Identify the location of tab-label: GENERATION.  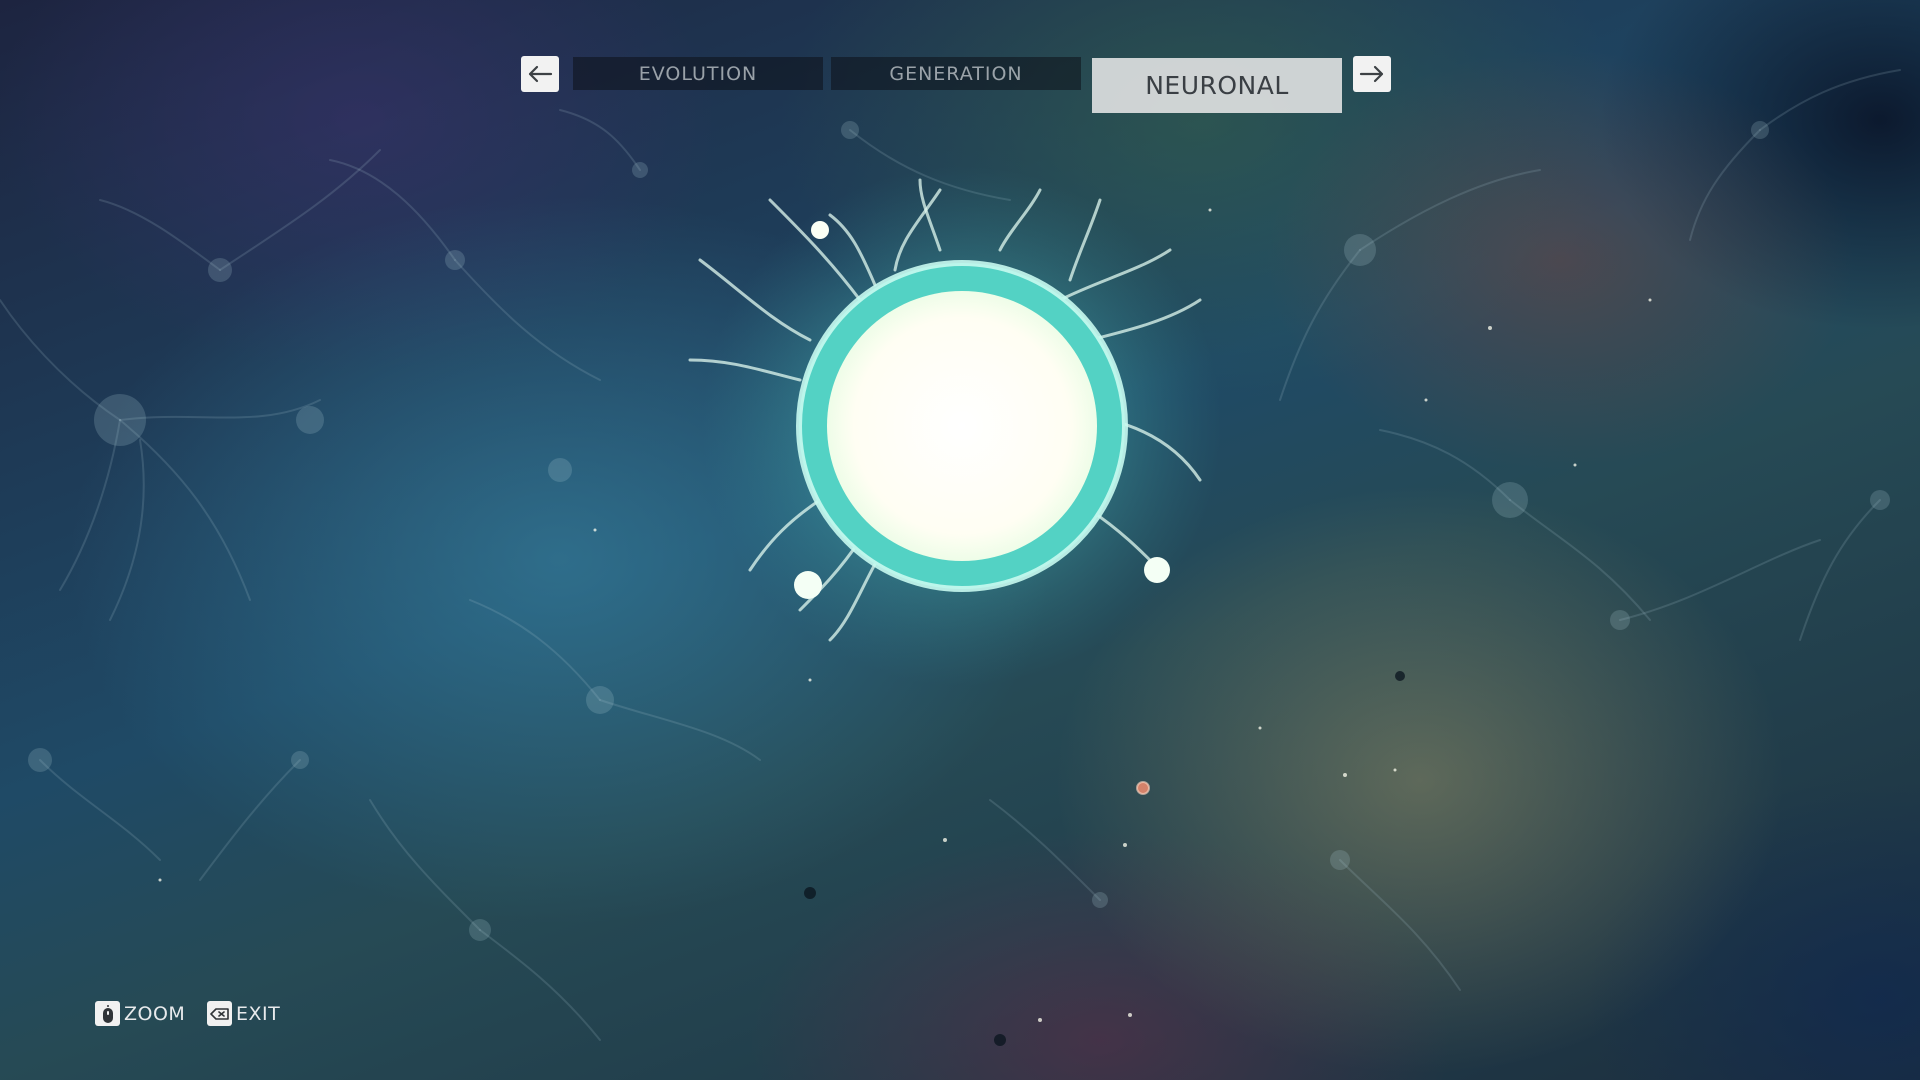
(956, 73).